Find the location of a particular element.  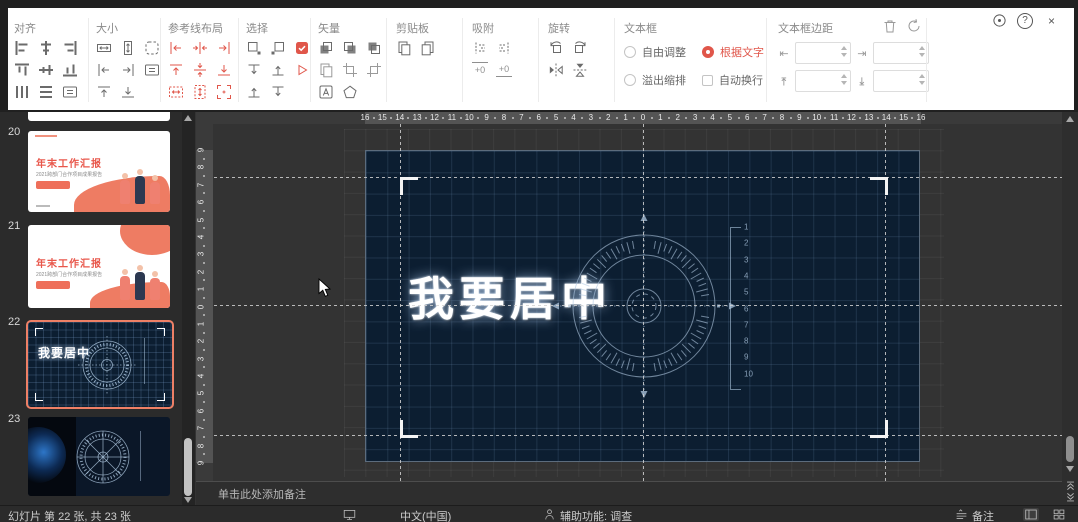

select-below-icon is located at coordinates (254, 70).